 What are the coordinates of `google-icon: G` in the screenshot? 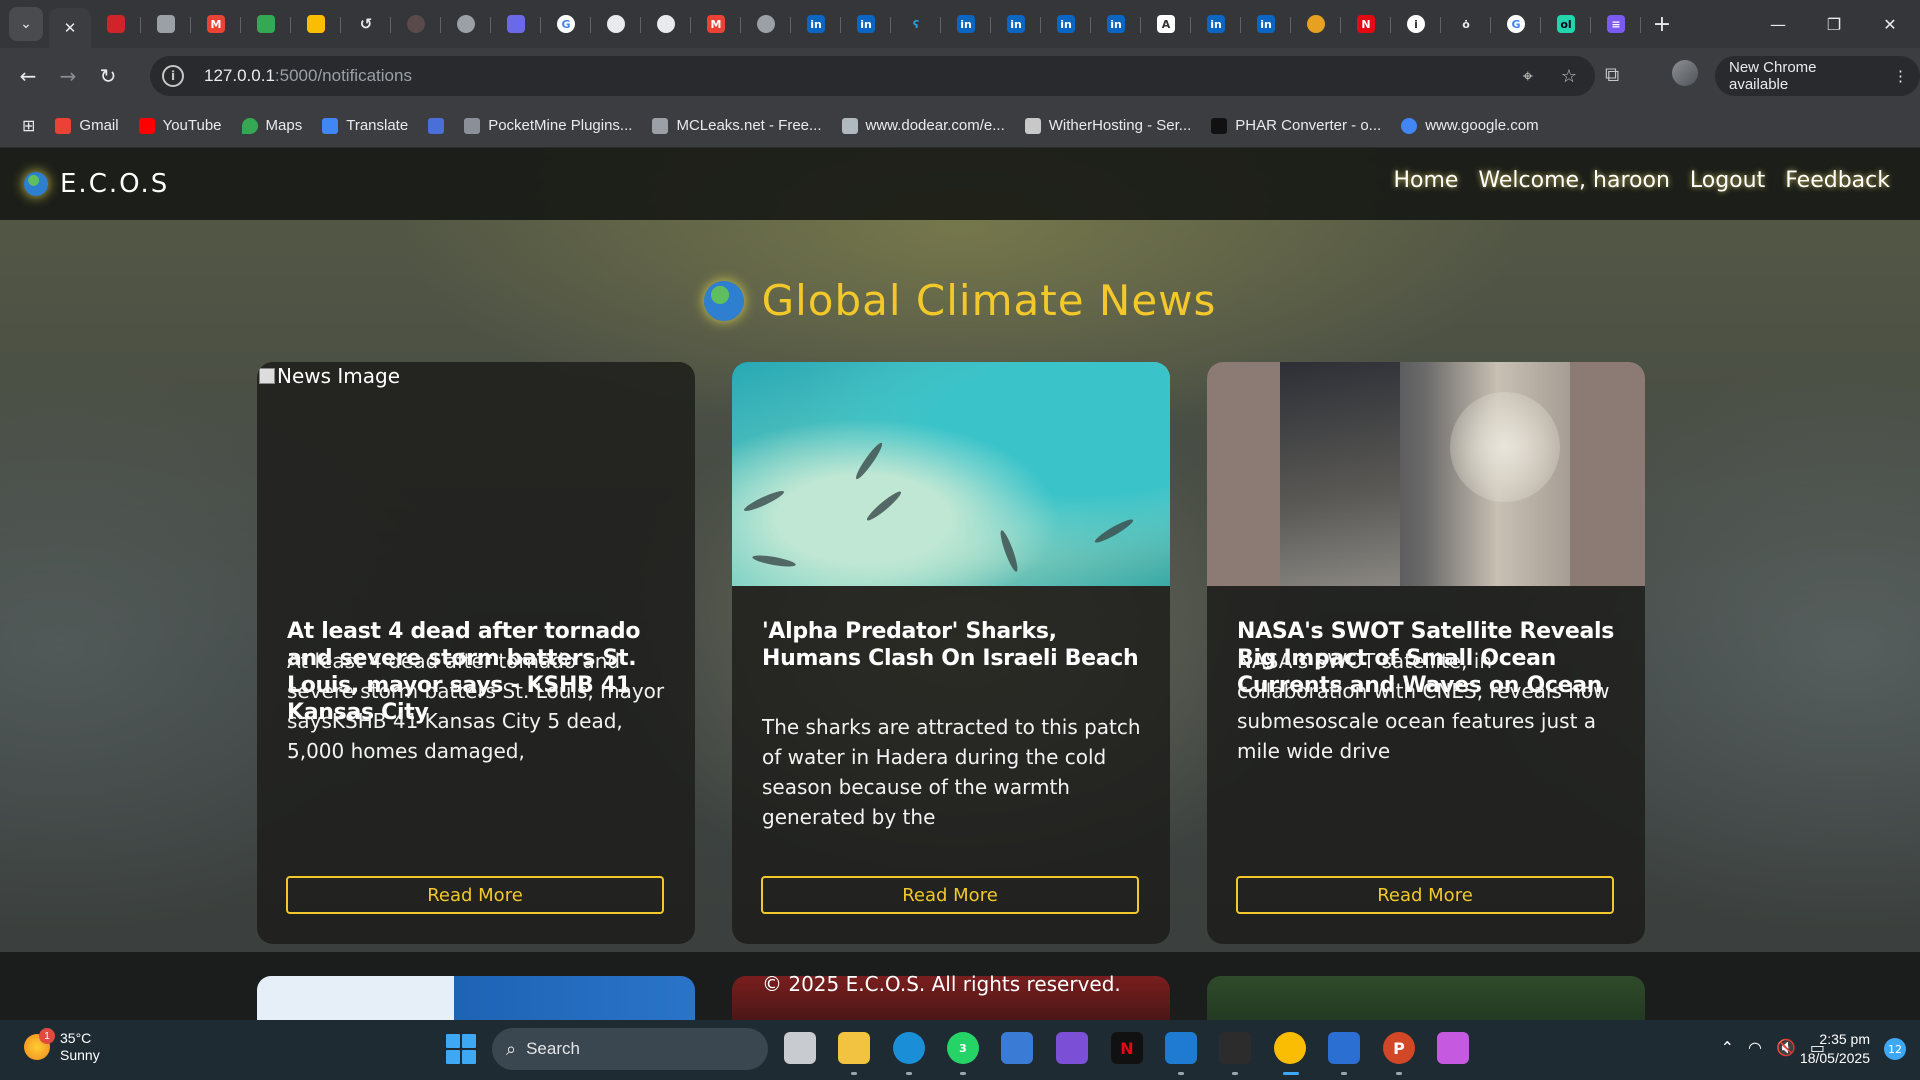 It's located at (566, 24).